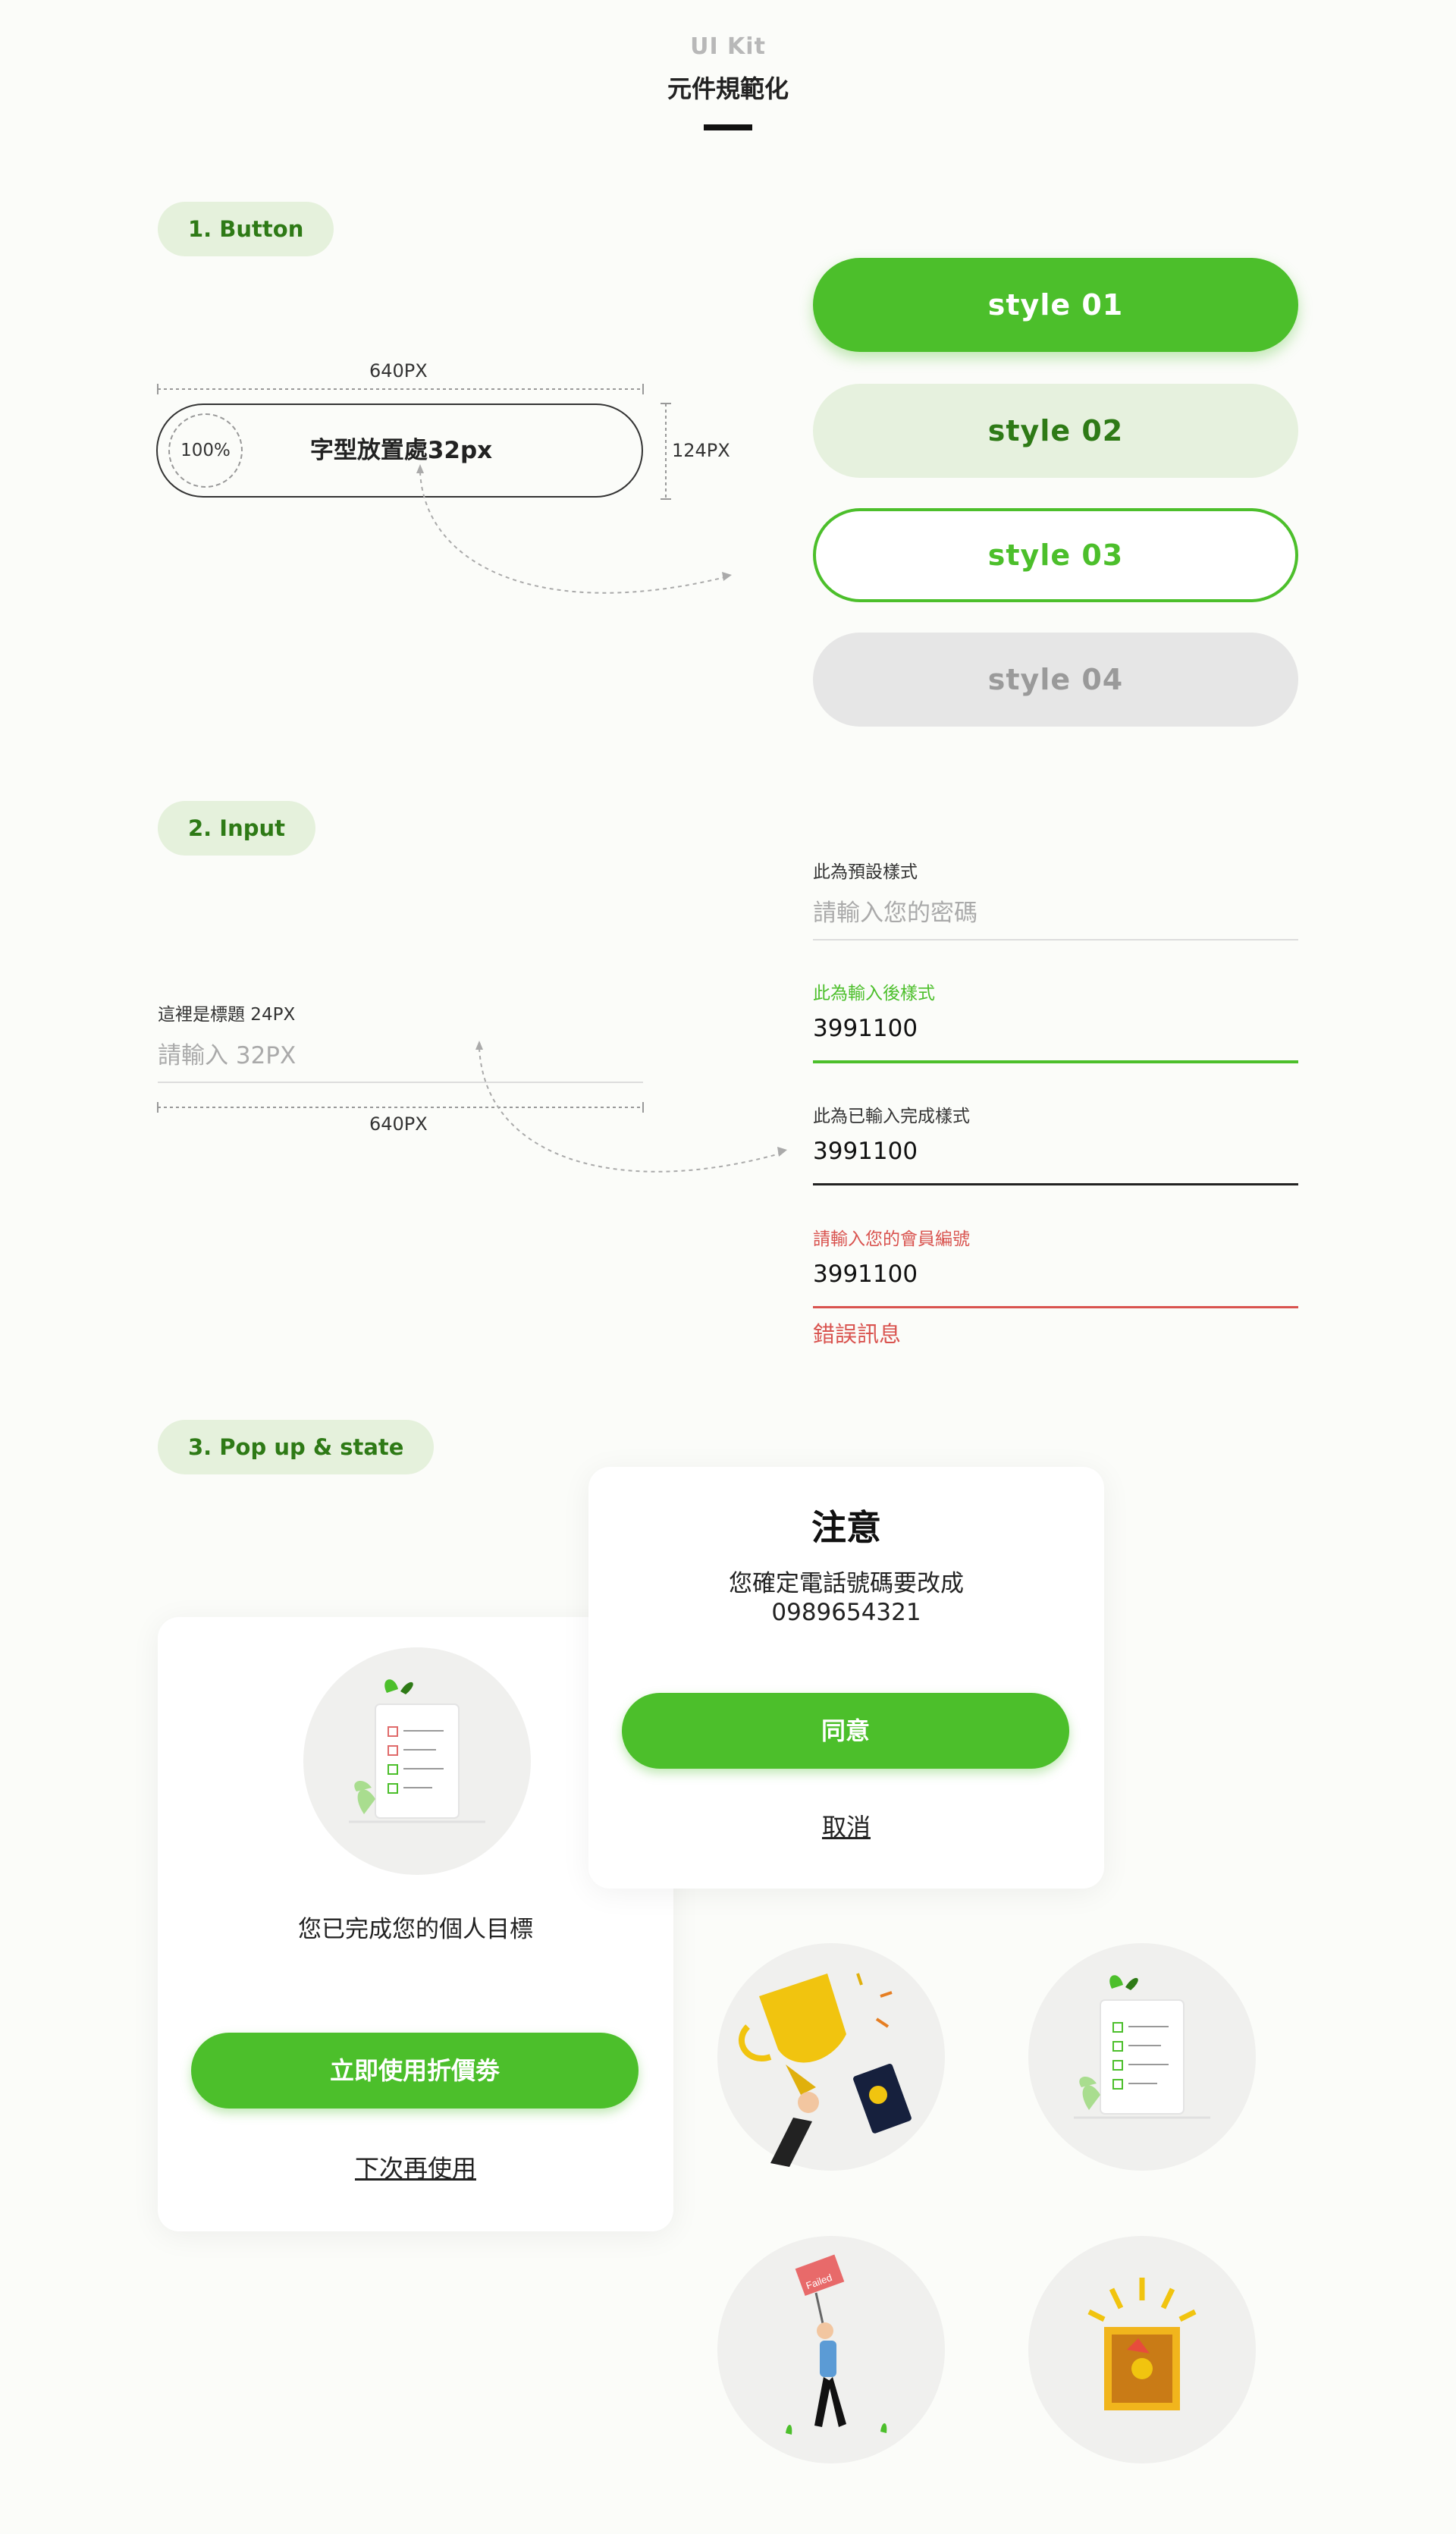  Describe the element at coordinates (631, 1107) in the screenshot. I see `input-arrow-icon` at that location.